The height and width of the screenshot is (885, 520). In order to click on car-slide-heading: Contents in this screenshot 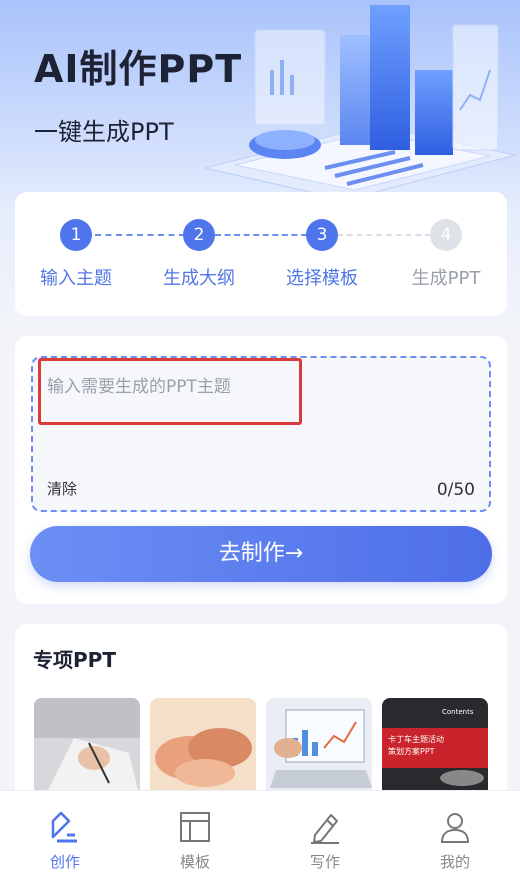, I will do `click(458, 712)`.